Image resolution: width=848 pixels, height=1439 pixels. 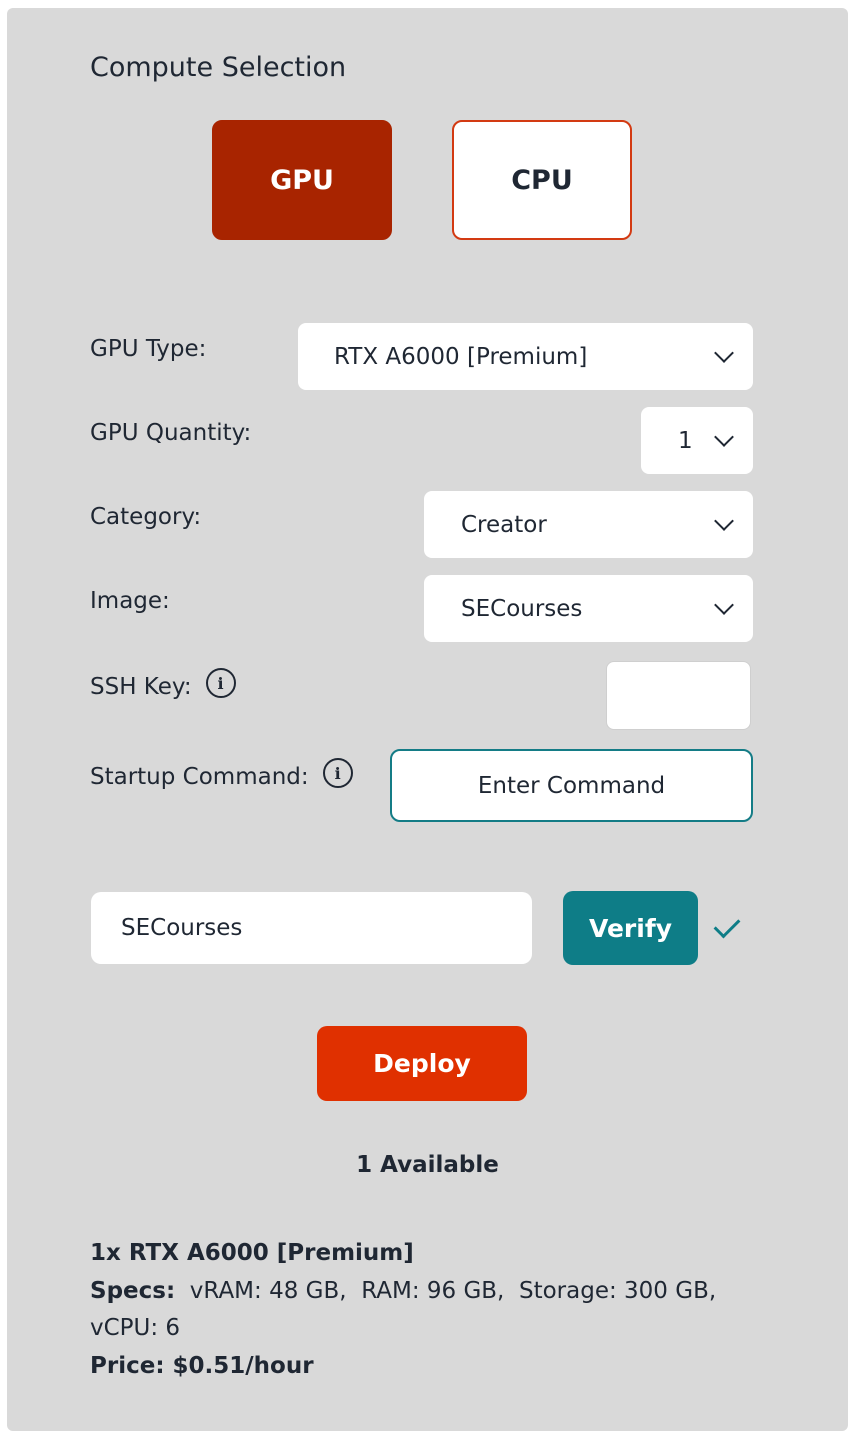 What do you see at coordinates (422, 1063) in the screenshot?
I see `deploy-button: Deploy` at bounding box center [422, 1063].